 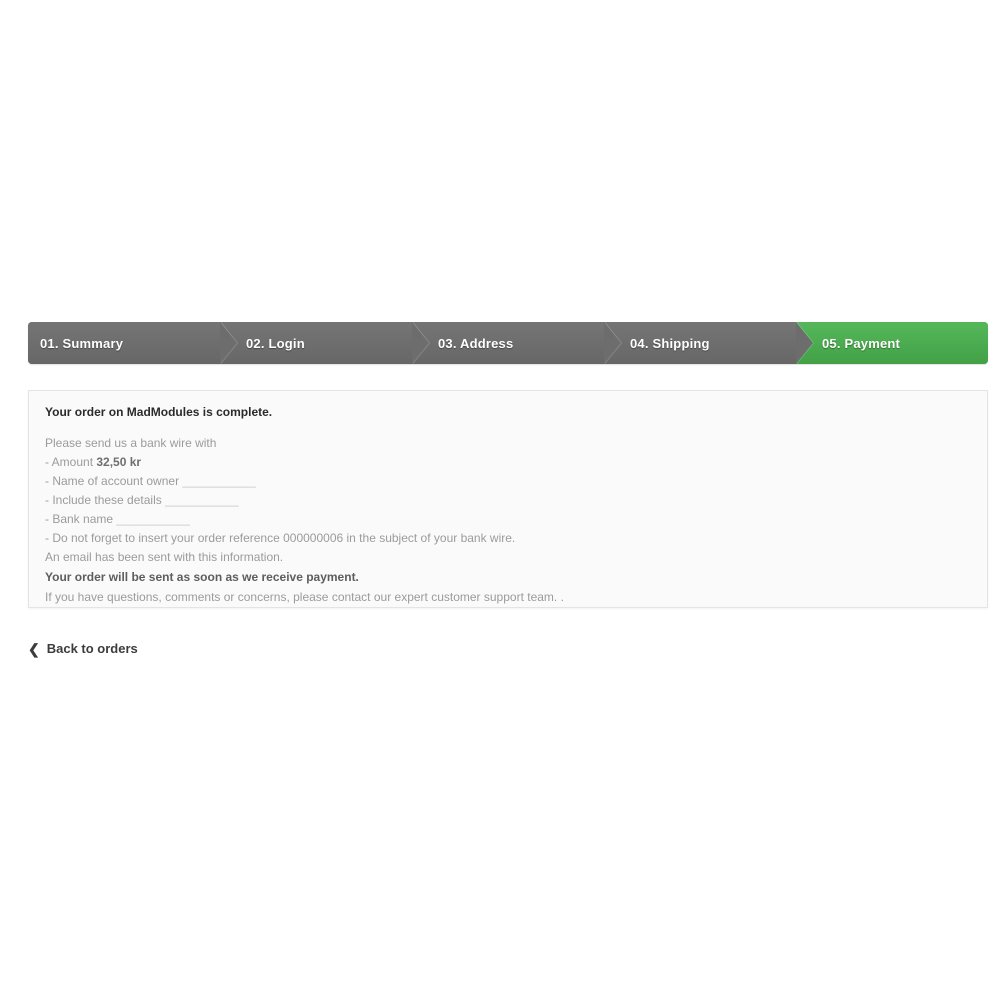 What do you see at coordinates (316, 343) in the screenshot?
I see `step-login: 02. Login` at bounding box center [316, 343].